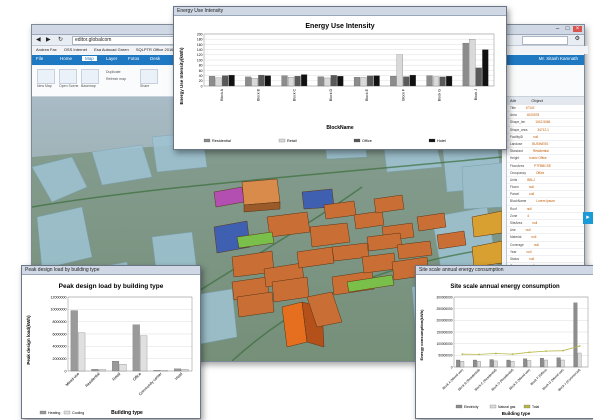 This screenshot has width=593, height=420. I want to click on property-key: Height, so click(514, 158).